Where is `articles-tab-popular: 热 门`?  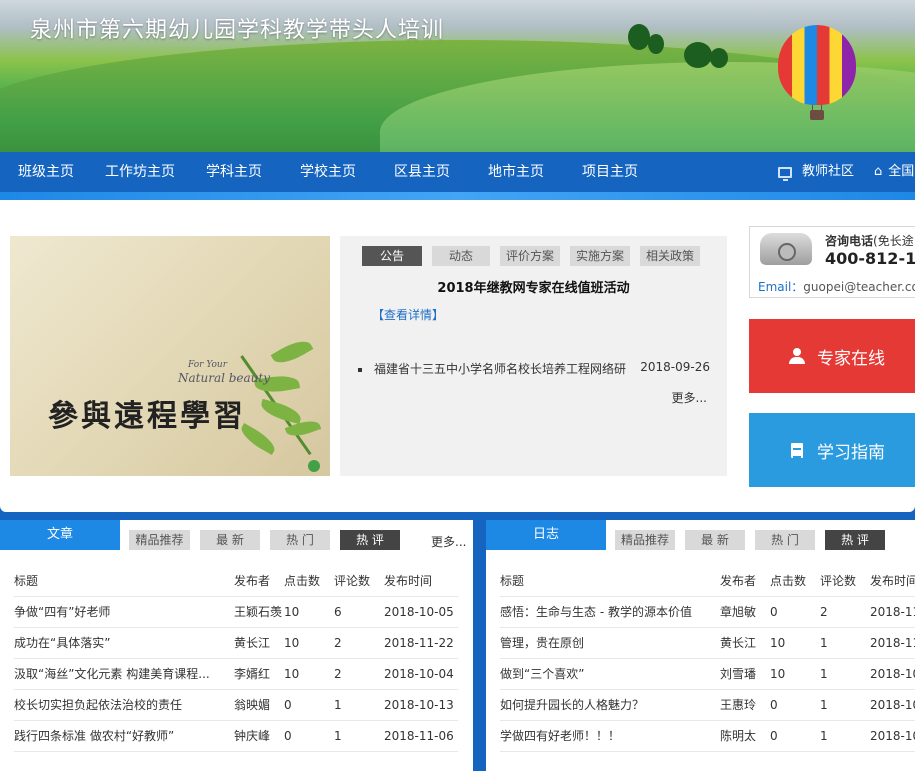 articles-tab-popular: 热 门 is located at coordinates (300, 540).